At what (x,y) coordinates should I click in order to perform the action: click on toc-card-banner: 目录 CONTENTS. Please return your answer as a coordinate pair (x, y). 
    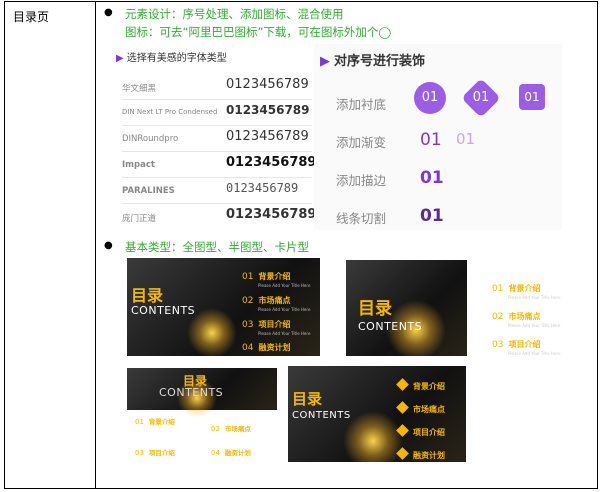
    Looking at the image, I should click on (202, 393).